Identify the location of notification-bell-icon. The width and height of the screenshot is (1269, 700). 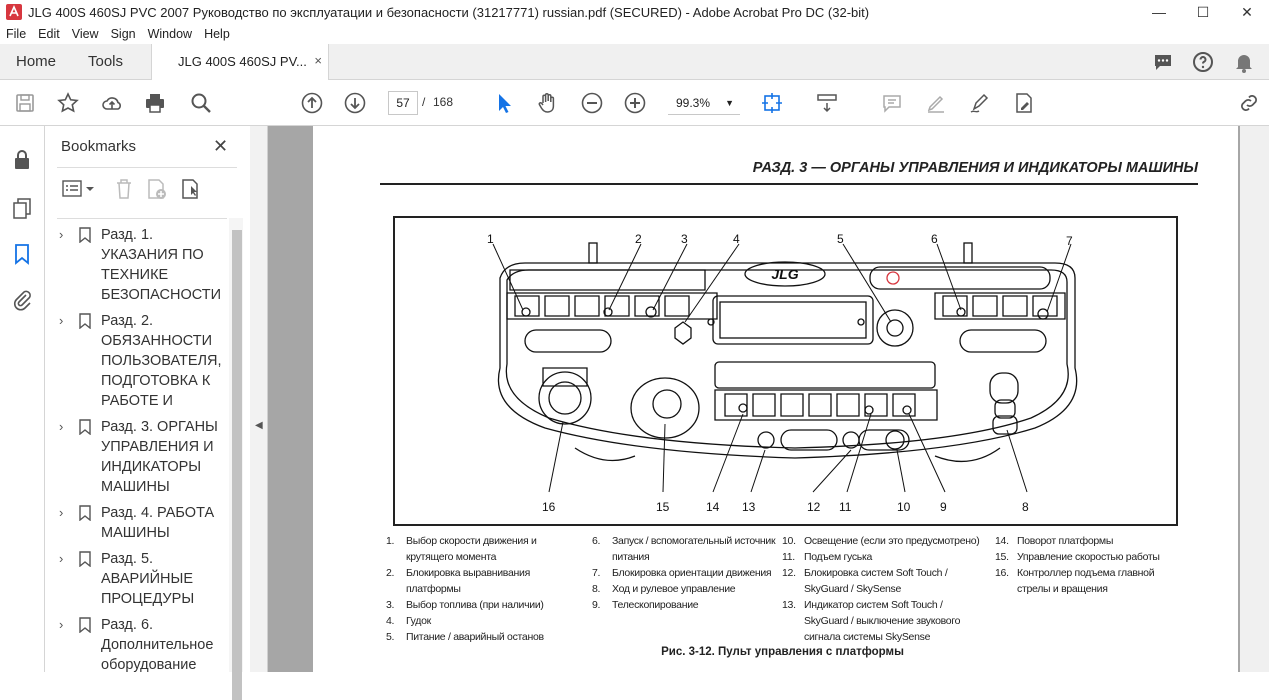
(1244, 62).